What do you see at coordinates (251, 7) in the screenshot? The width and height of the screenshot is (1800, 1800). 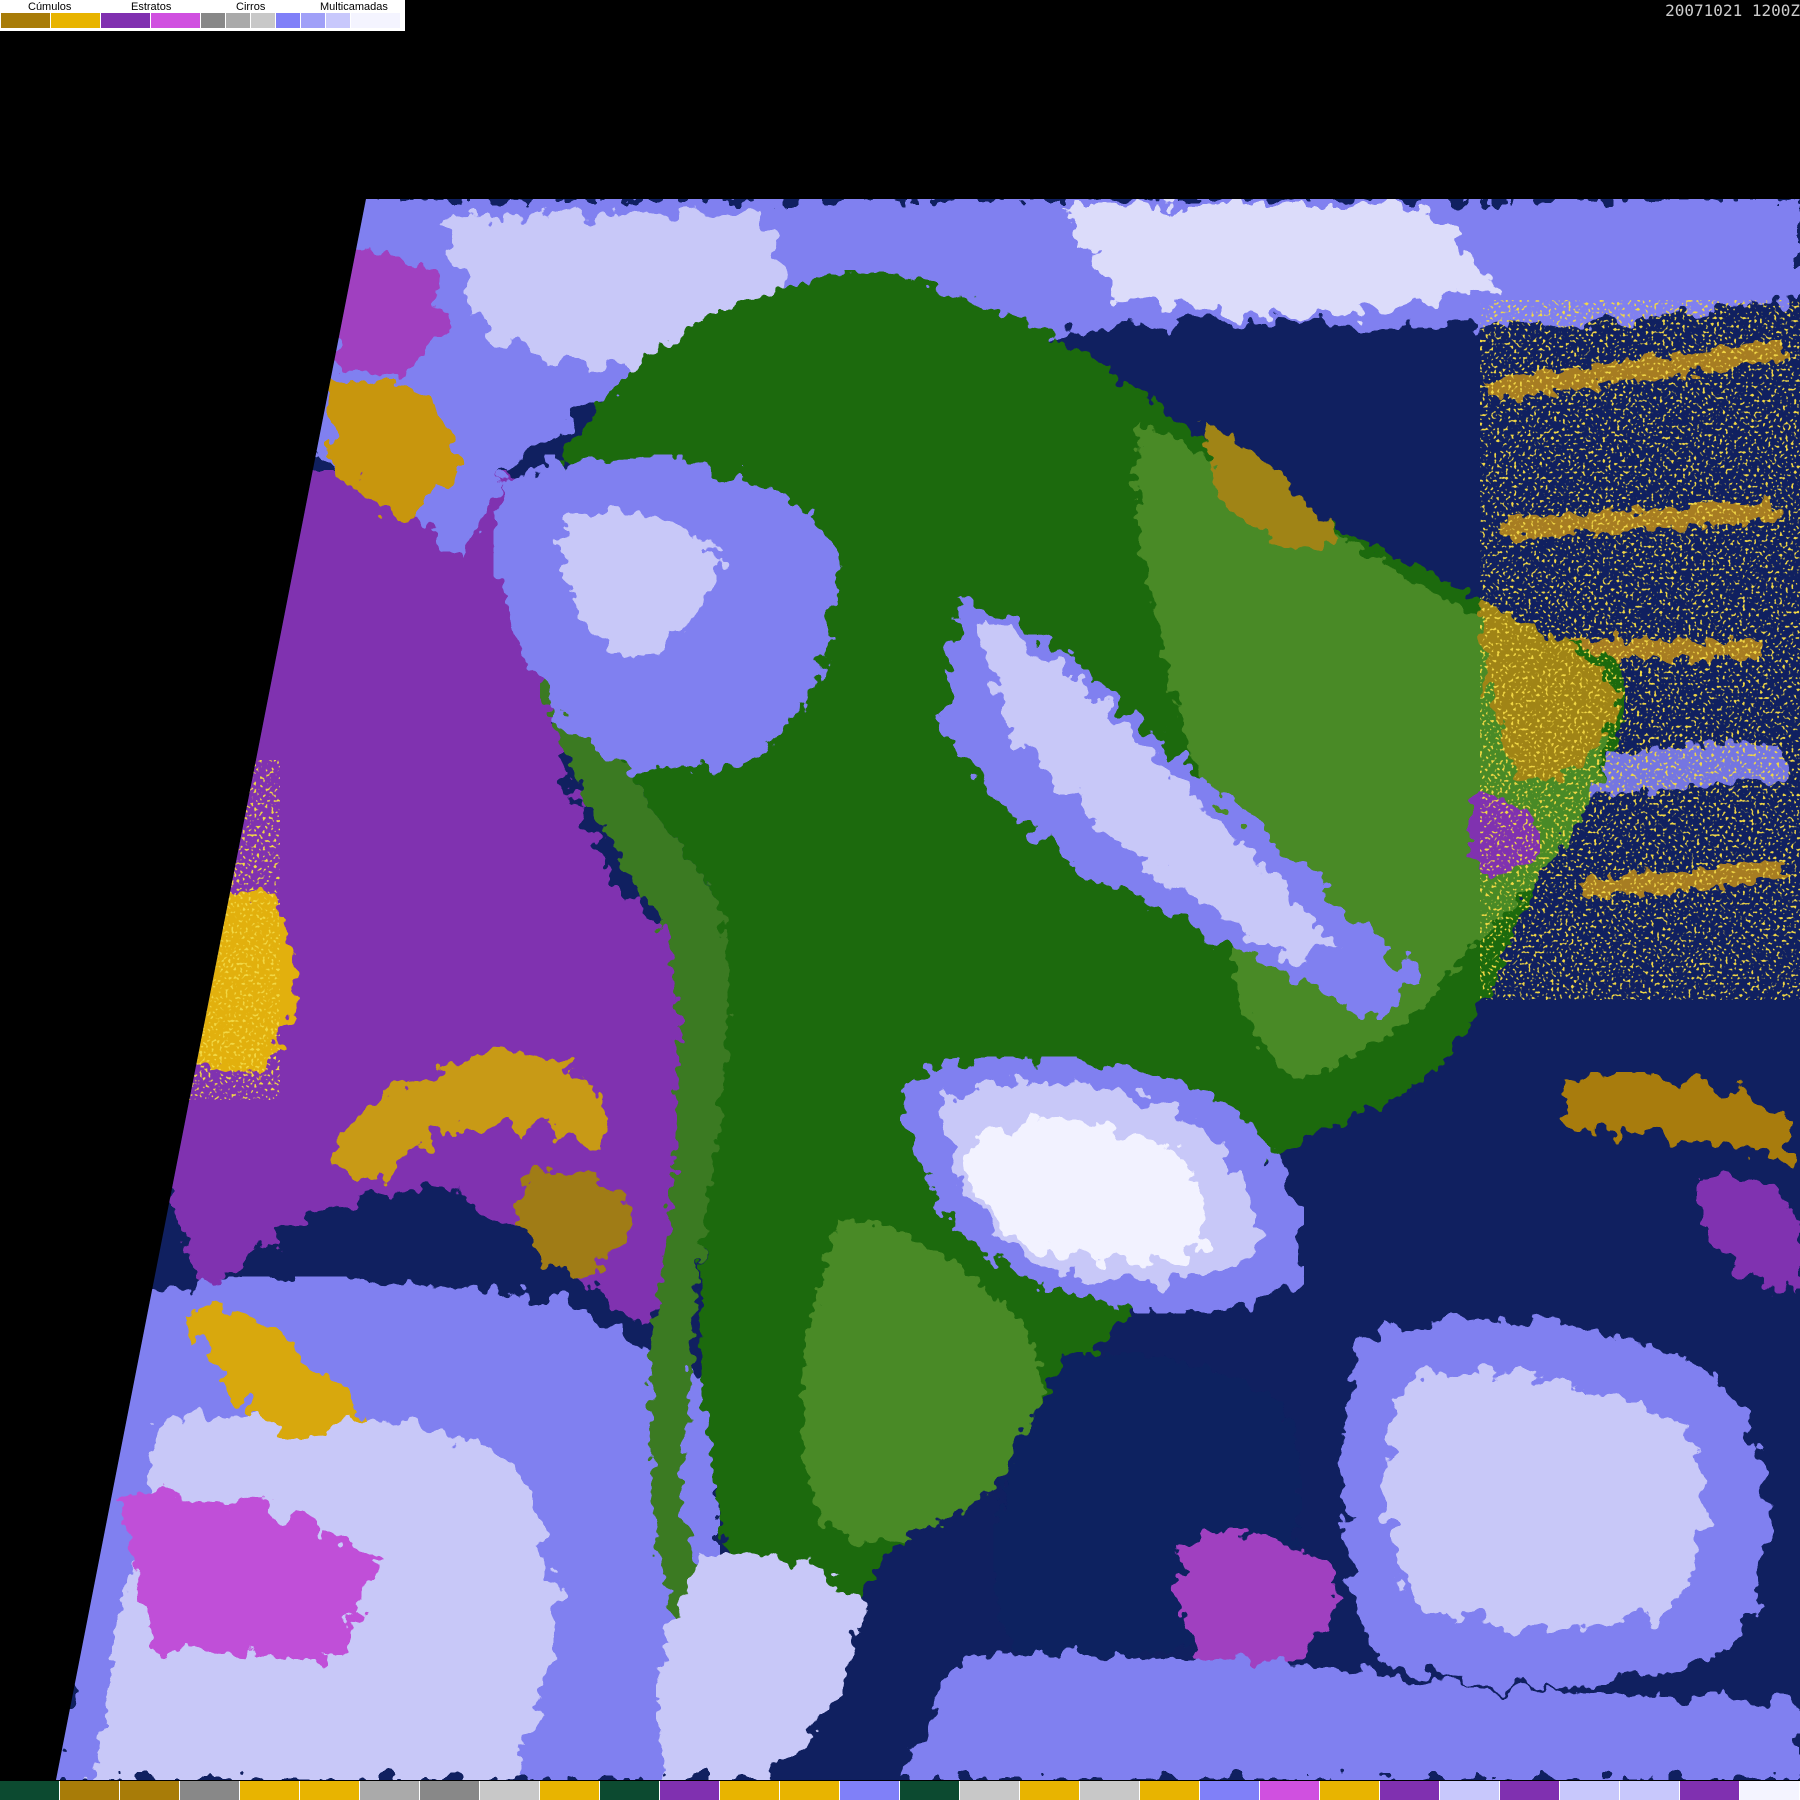 I see `legend-label-cirrus: Cirros` at bounding box center [251, 7].